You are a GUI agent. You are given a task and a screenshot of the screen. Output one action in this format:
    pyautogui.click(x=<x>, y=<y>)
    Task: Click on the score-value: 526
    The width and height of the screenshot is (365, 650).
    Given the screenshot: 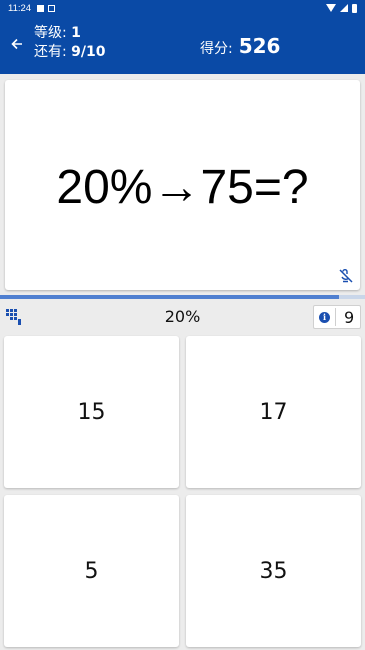 What is the action you would take?
    pyautogui.click(x=259, y=46)
    